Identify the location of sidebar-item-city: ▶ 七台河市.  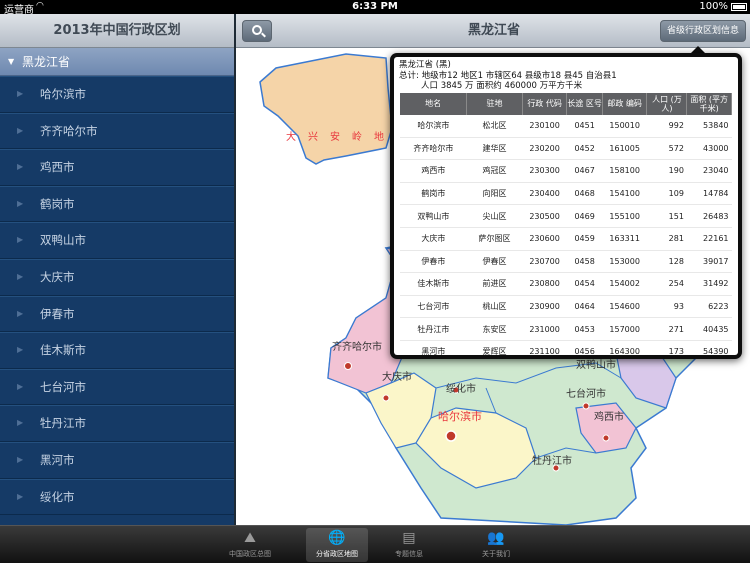
(117, 387).